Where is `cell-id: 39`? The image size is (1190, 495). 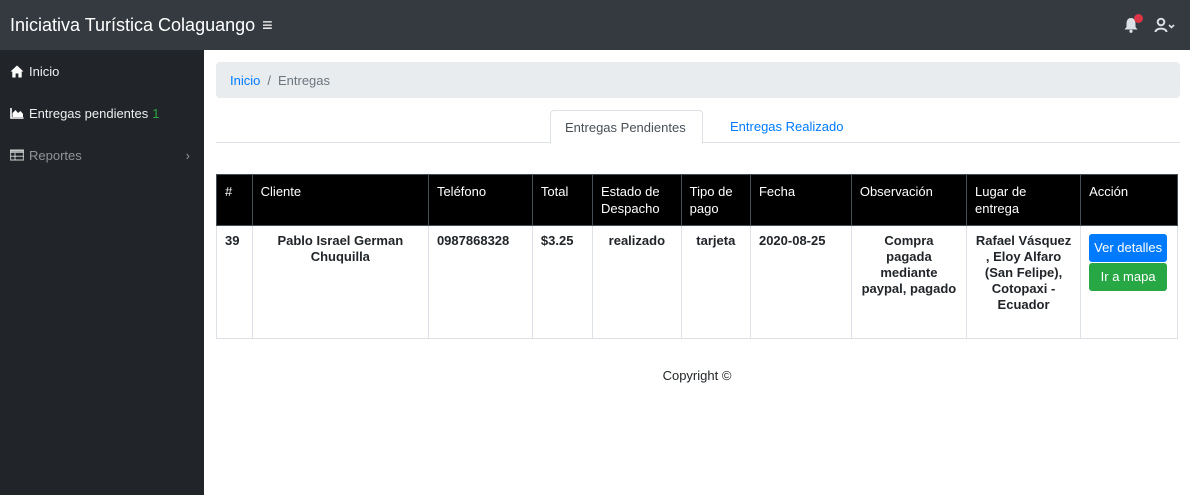 cell-id: 39 is located at coordinates (234, 282).